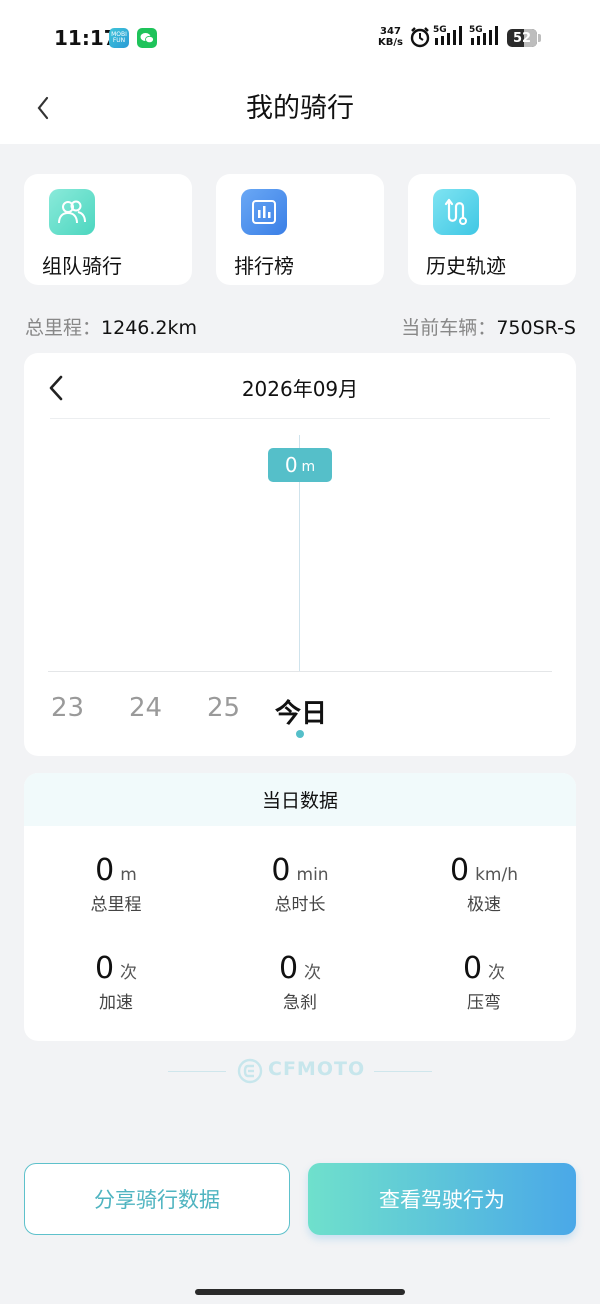 The image size is (600, 1304). I want to click on chart-tooltip-unit: m, so click(308, 466).